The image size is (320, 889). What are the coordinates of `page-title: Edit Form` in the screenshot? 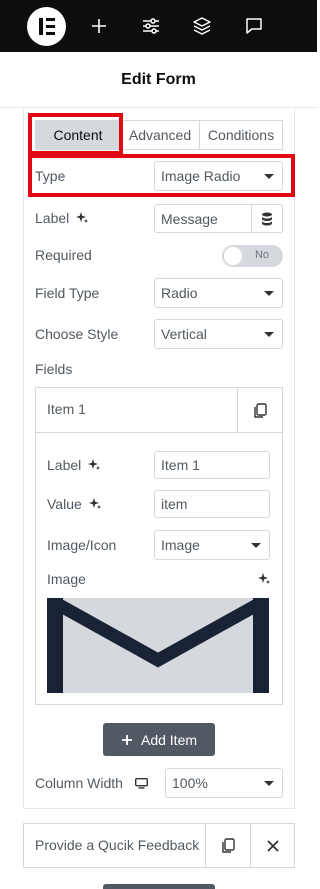 It's located at (158, 79).